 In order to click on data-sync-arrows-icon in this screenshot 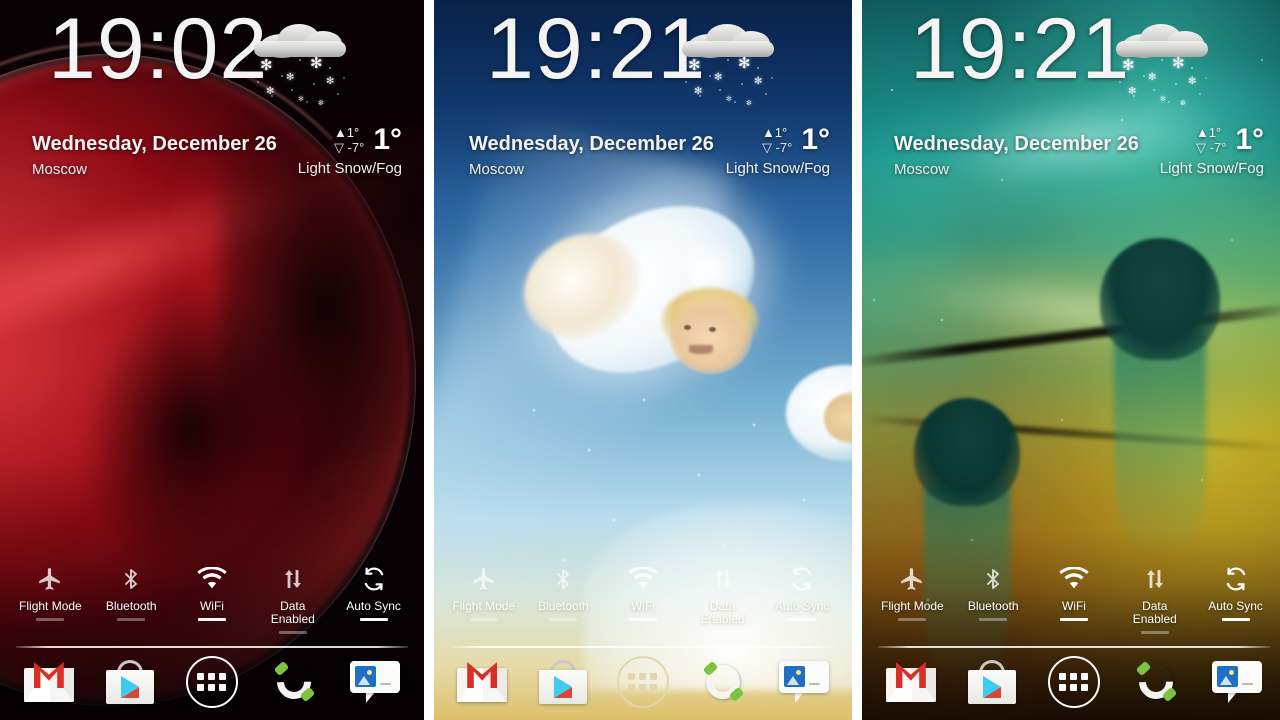, I will do `click(293, 579)`.